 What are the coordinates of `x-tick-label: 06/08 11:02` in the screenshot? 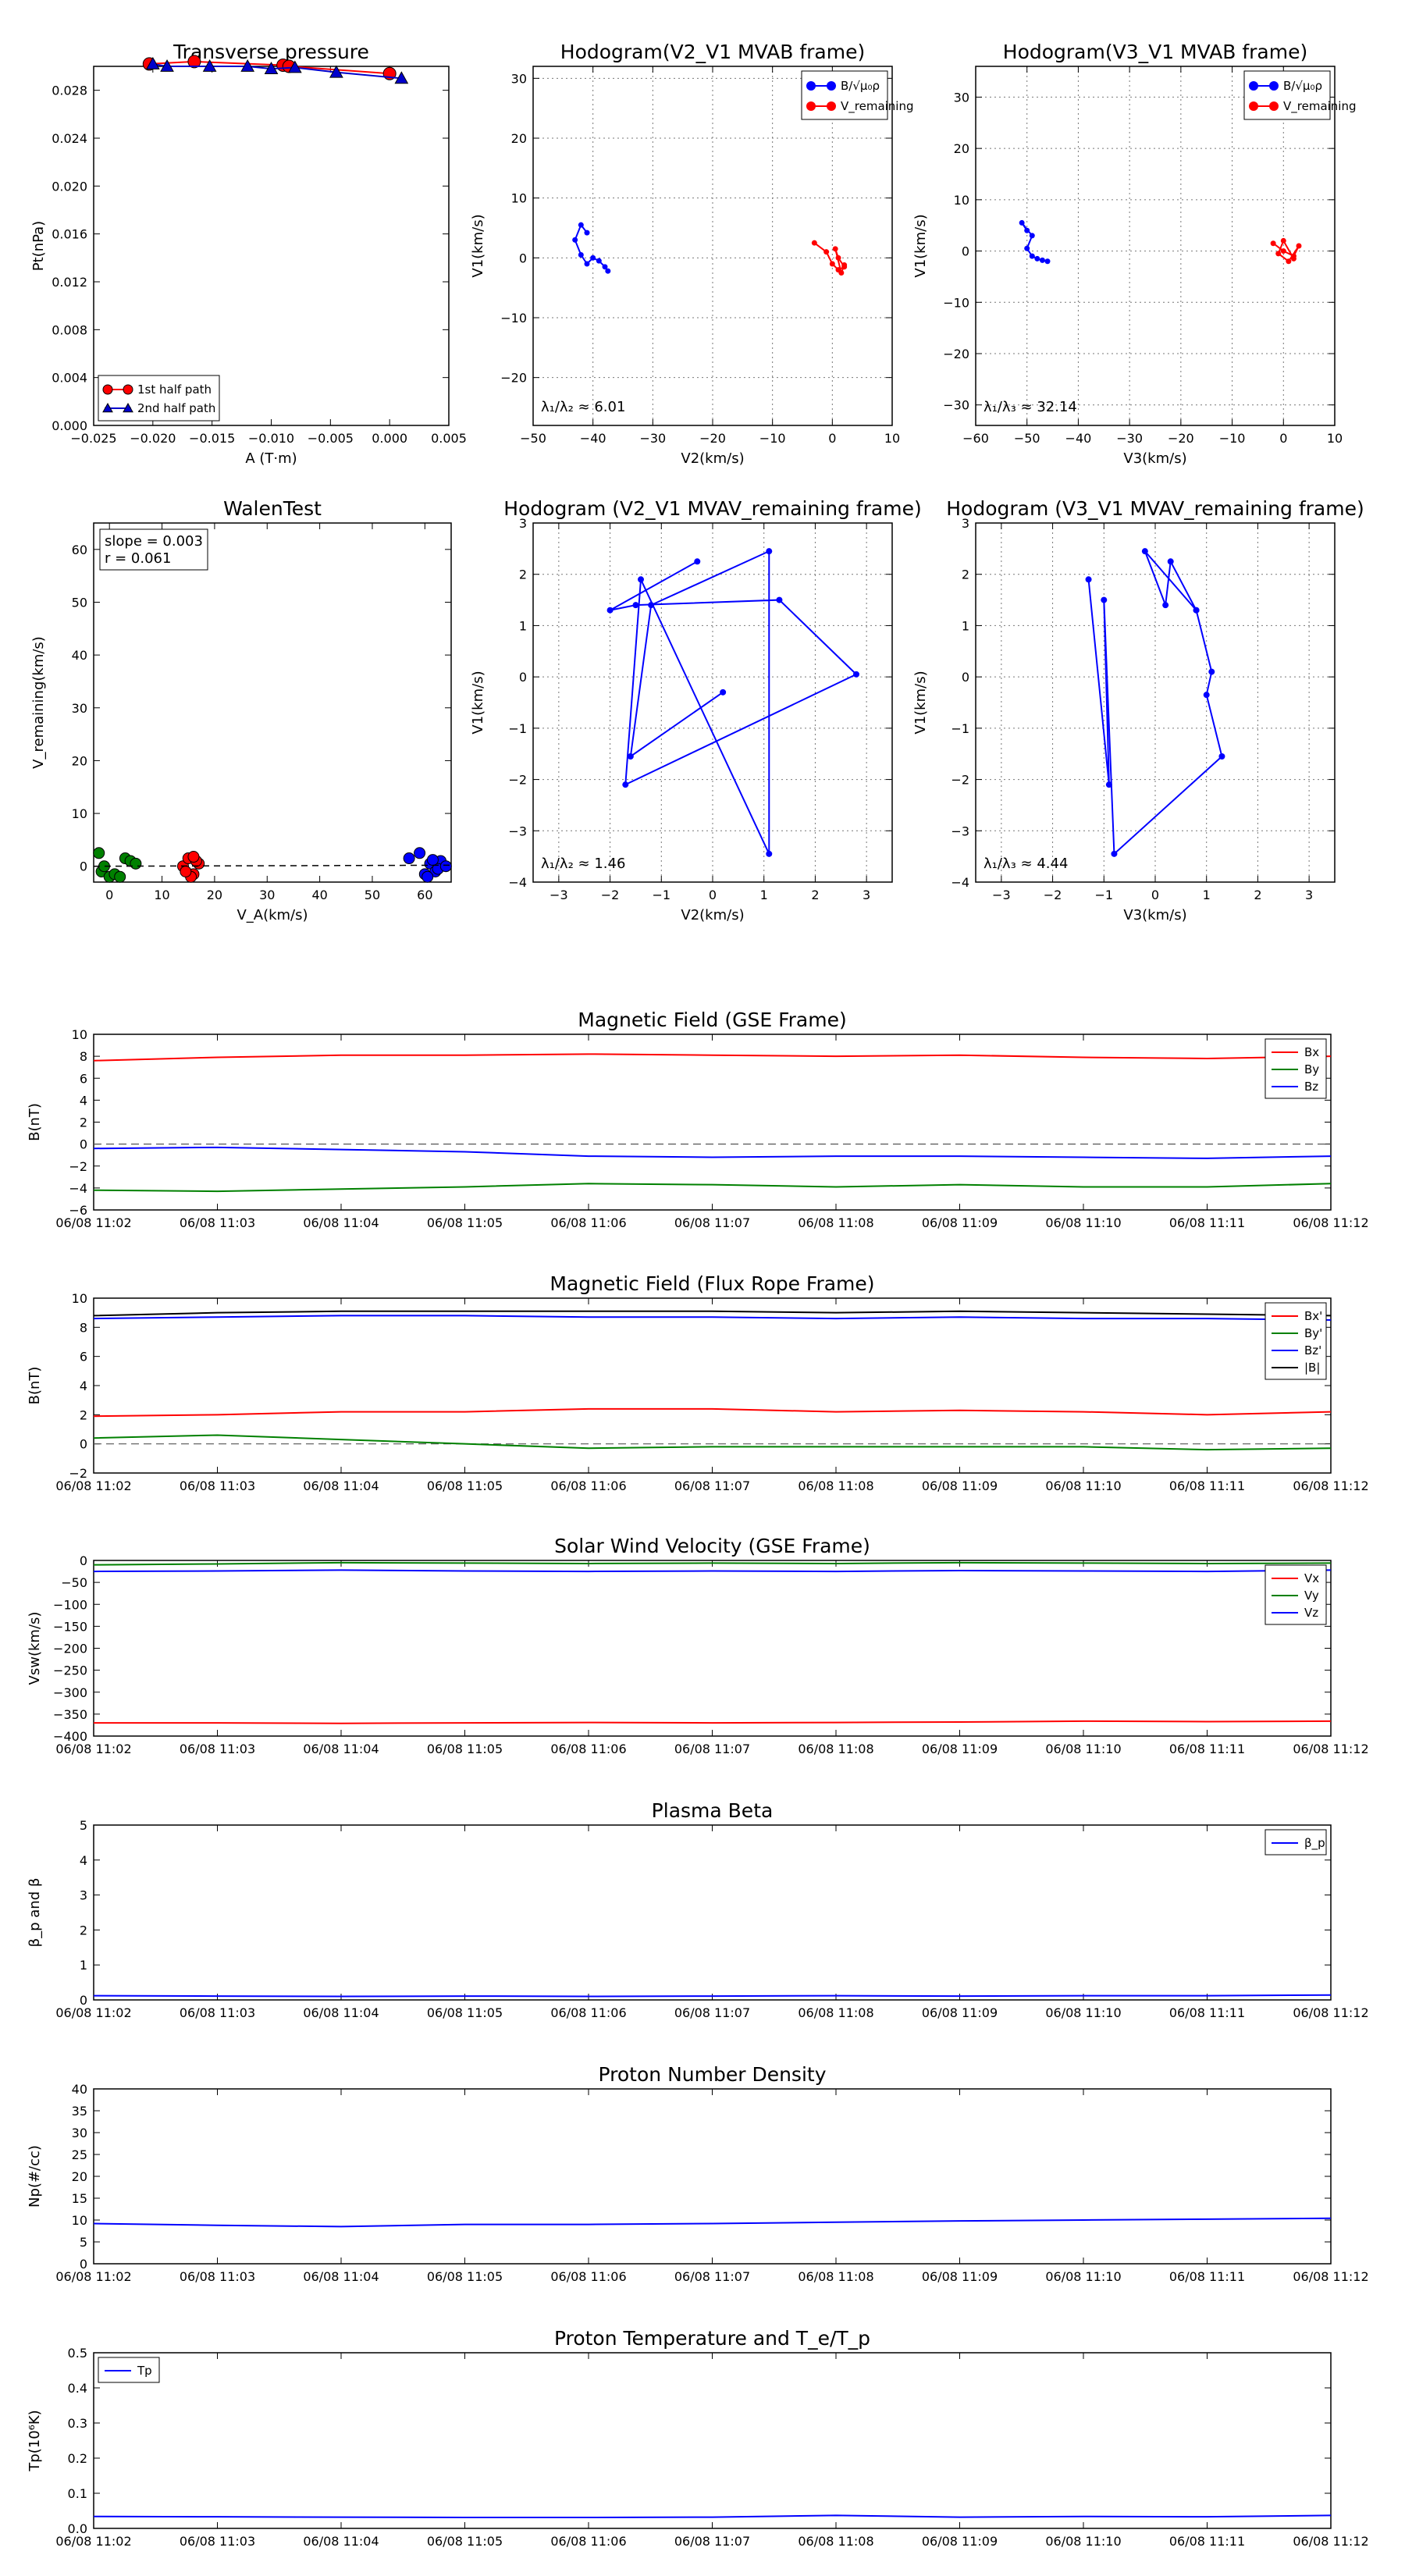 It's located at (93, 1222).